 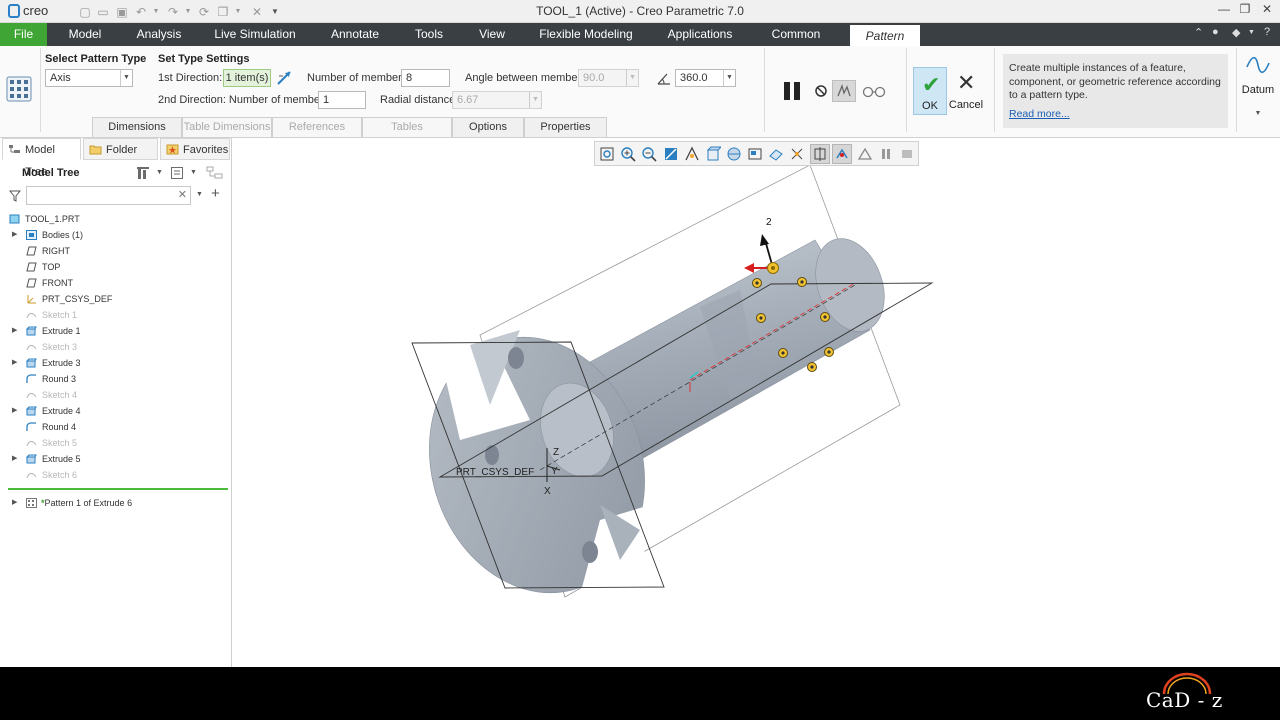 What do you see at coordinates (118, 489) in the screenshot?
I see `insert-indicator` at bounding box center [118, 489].